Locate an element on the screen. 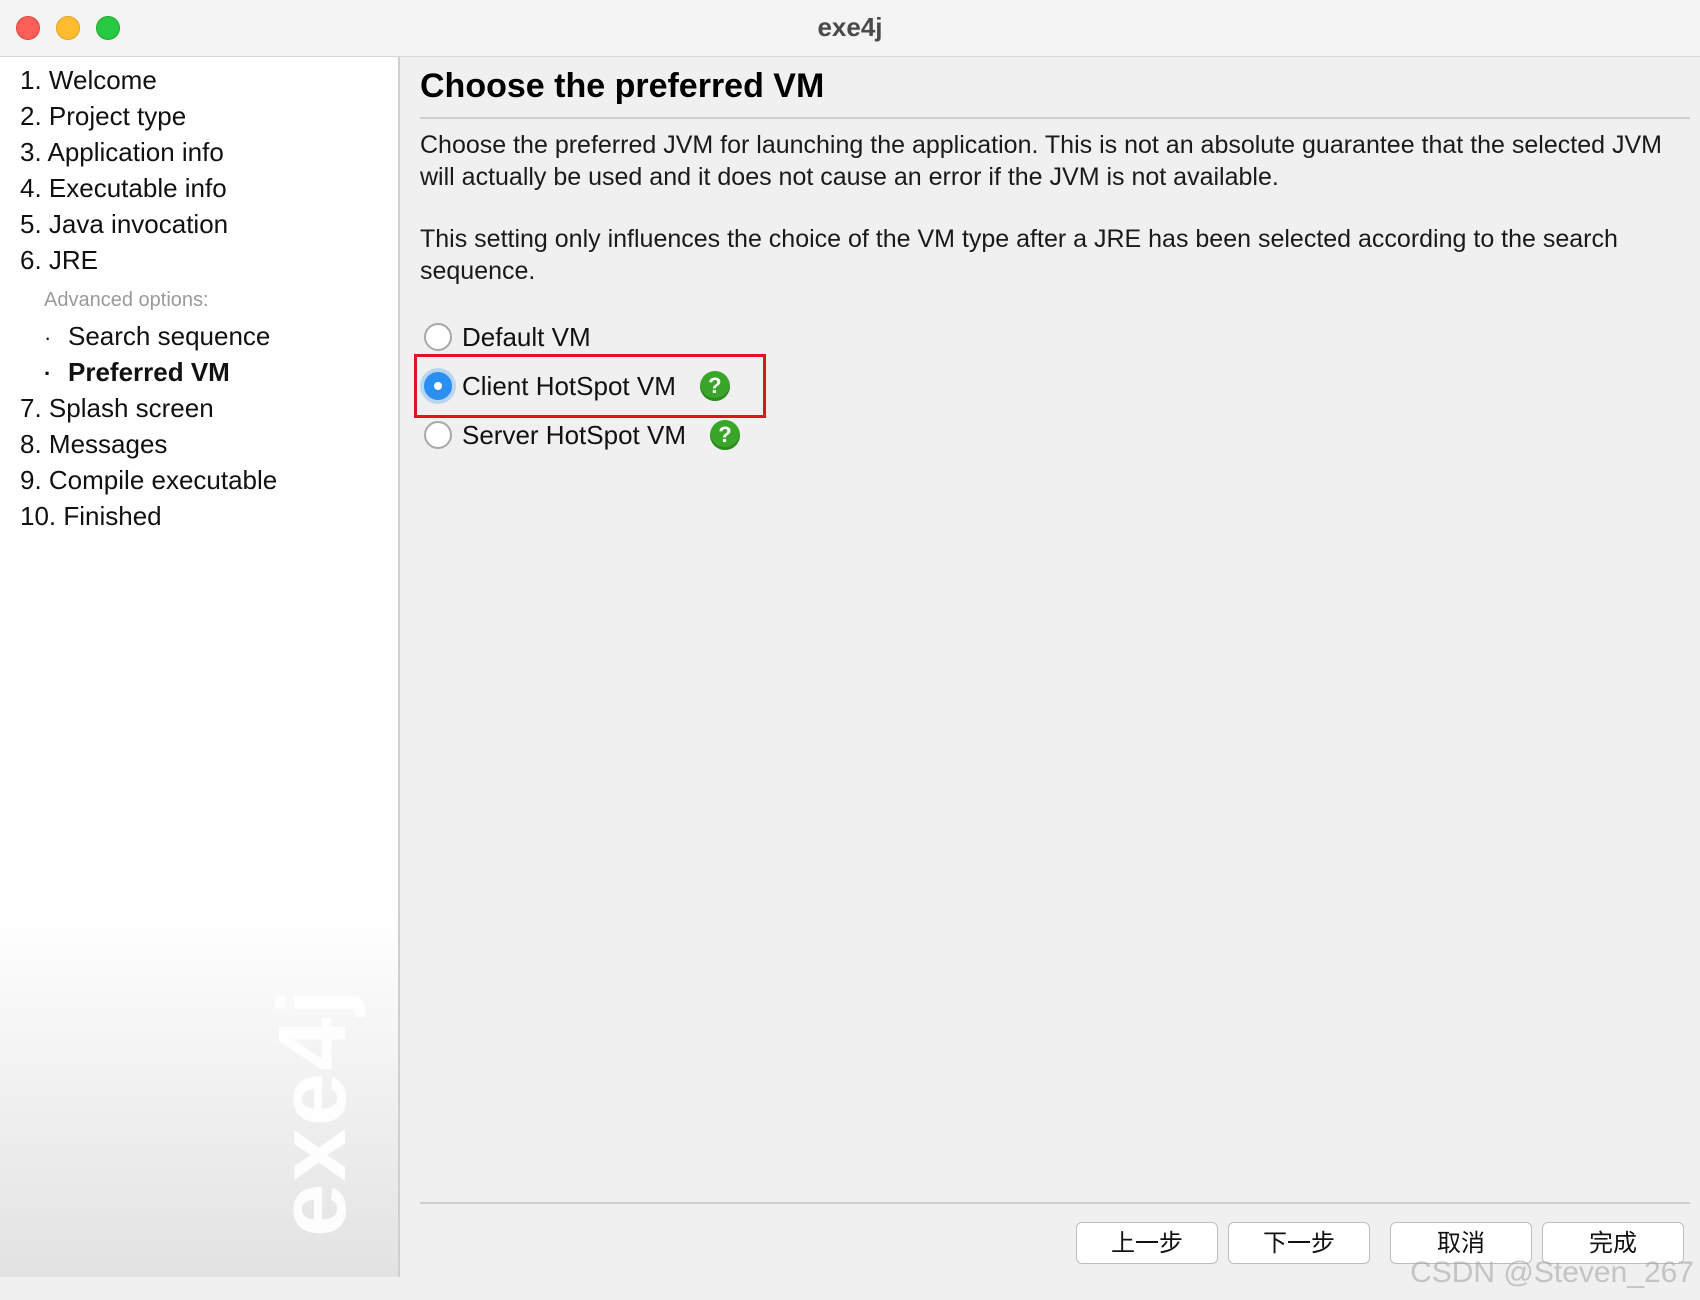 This screenshot has width=1700, height=1300. next-button: 下一步 is located at coordinates (1299, 1243).